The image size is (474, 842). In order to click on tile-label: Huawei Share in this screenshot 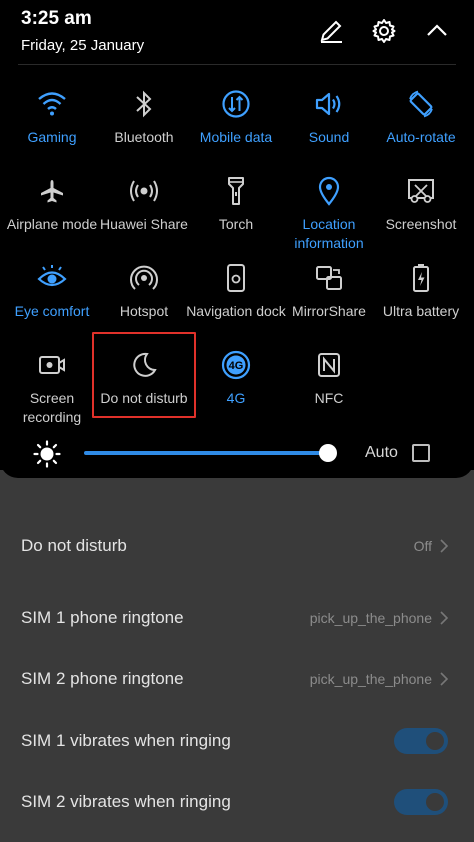, I will do `click(144, 224)`.